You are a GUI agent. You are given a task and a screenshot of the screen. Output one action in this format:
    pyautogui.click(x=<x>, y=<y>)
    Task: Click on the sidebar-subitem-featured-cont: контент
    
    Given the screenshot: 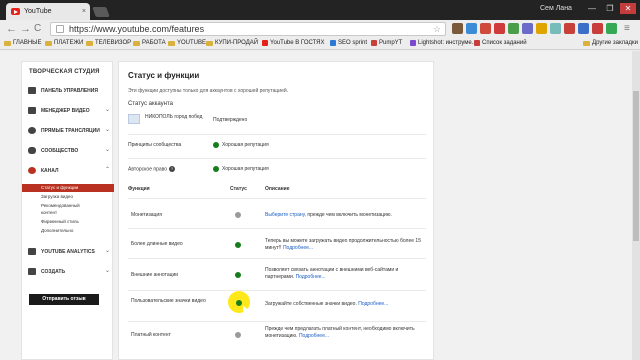 What is the action you would take?
    pyautogui.click(x=68, y=213)
    